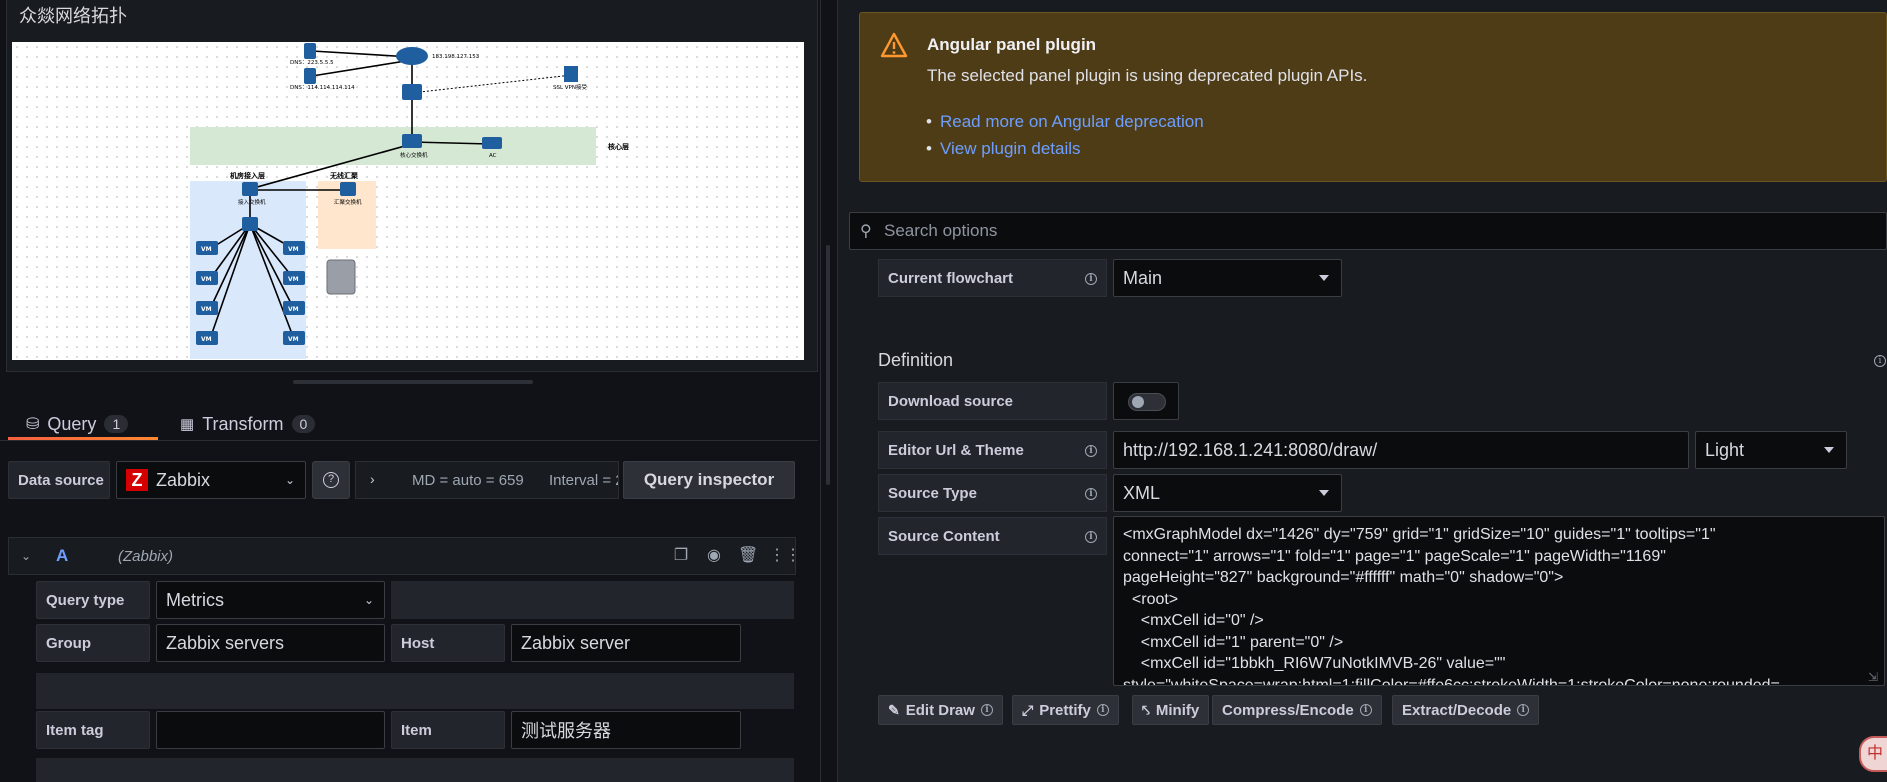  What do you see at coordinates (26, 556) in the screenshot?
I see `collapse-chevron-icon: ⌄` at bounding box center [26, 556].